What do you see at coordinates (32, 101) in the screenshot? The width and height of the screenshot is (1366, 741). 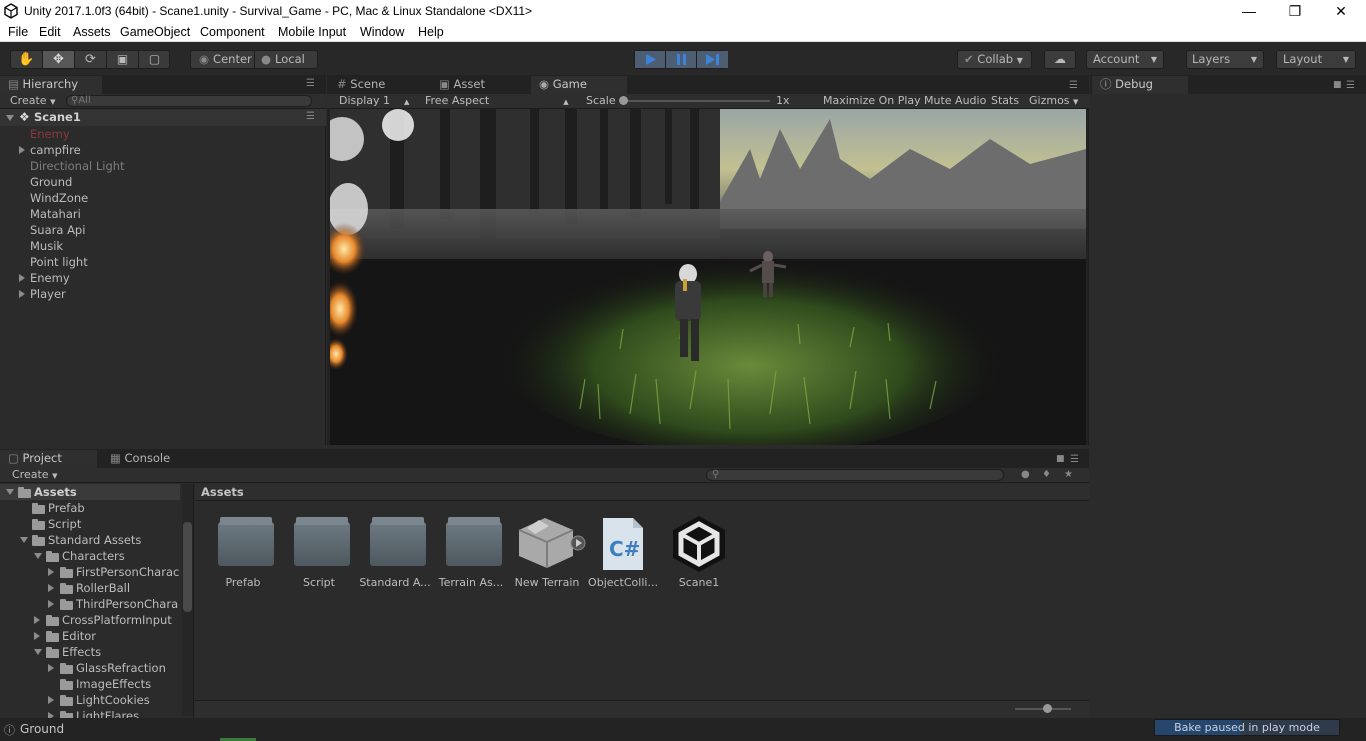 I see `hierarchy-create-button: Create ▼` at bounding box center [32, 101].